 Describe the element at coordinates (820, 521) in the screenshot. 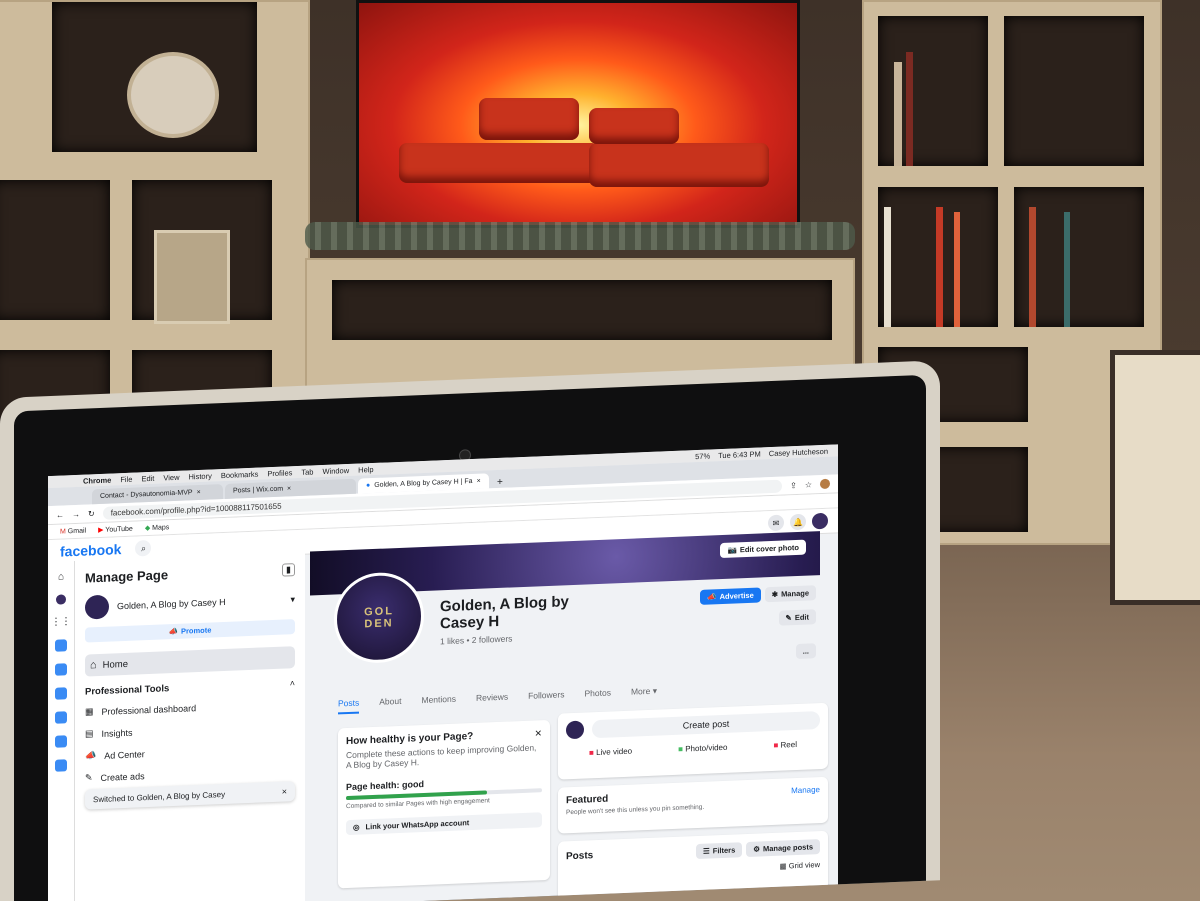

I see `account-avatar` at that location.